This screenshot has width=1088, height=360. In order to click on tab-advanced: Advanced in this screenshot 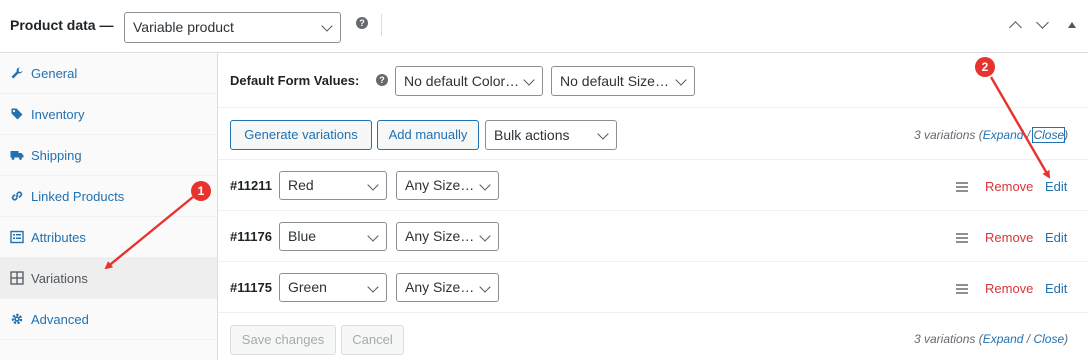, I will do `click(108, 319)`.